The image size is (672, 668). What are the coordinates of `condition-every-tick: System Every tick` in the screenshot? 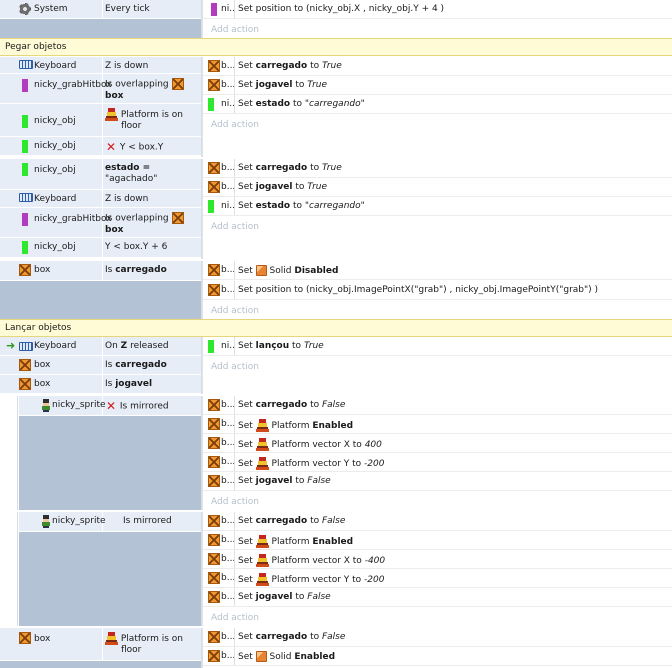 It's located at (100, 9).